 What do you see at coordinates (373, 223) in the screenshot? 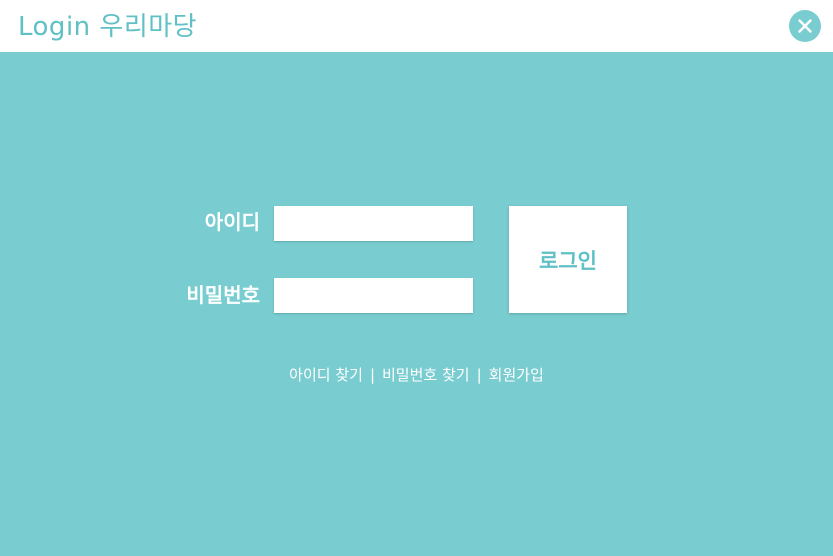
I see `id-input` at bounding box center [373, 223].